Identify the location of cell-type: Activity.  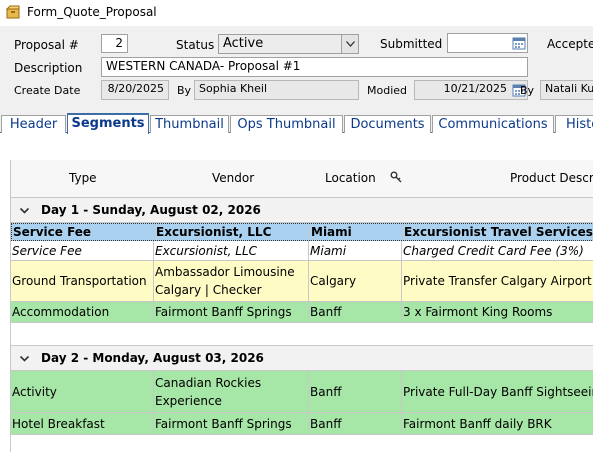
(82, 391).